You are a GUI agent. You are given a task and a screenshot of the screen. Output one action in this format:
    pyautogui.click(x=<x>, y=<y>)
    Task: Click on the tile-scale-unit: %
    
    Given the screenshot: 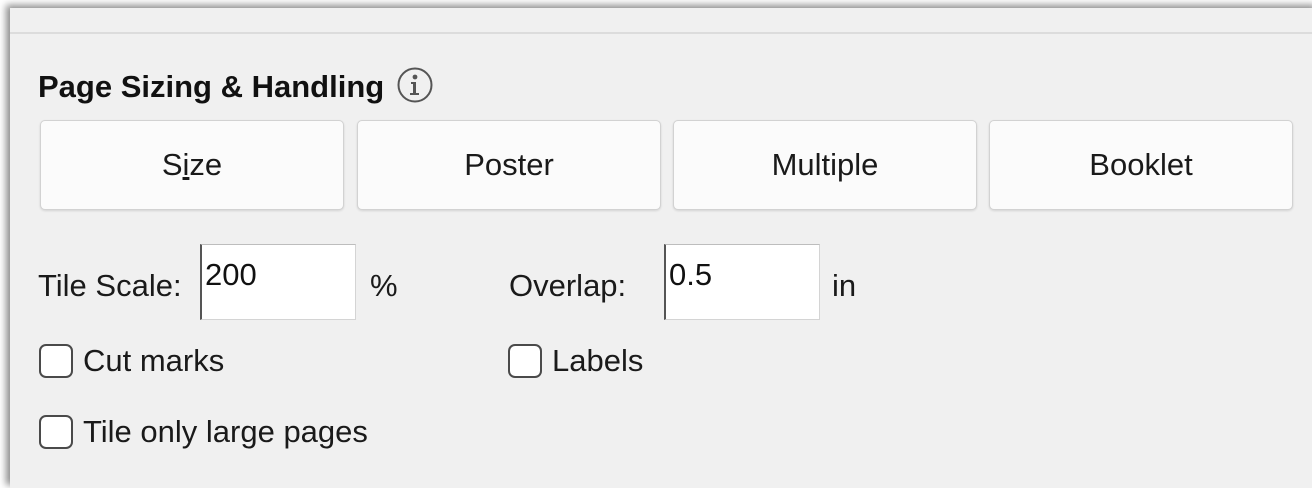 What is the action you would take?
    pyautogui.click(x=384, y=285)
    